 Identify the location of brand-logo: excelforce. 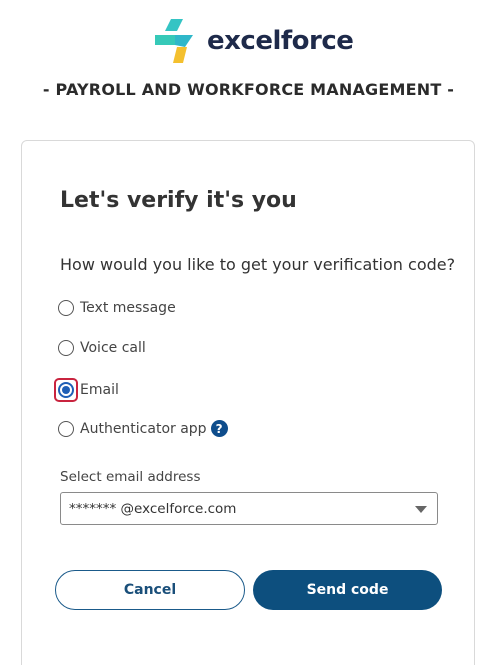
(253, 41).